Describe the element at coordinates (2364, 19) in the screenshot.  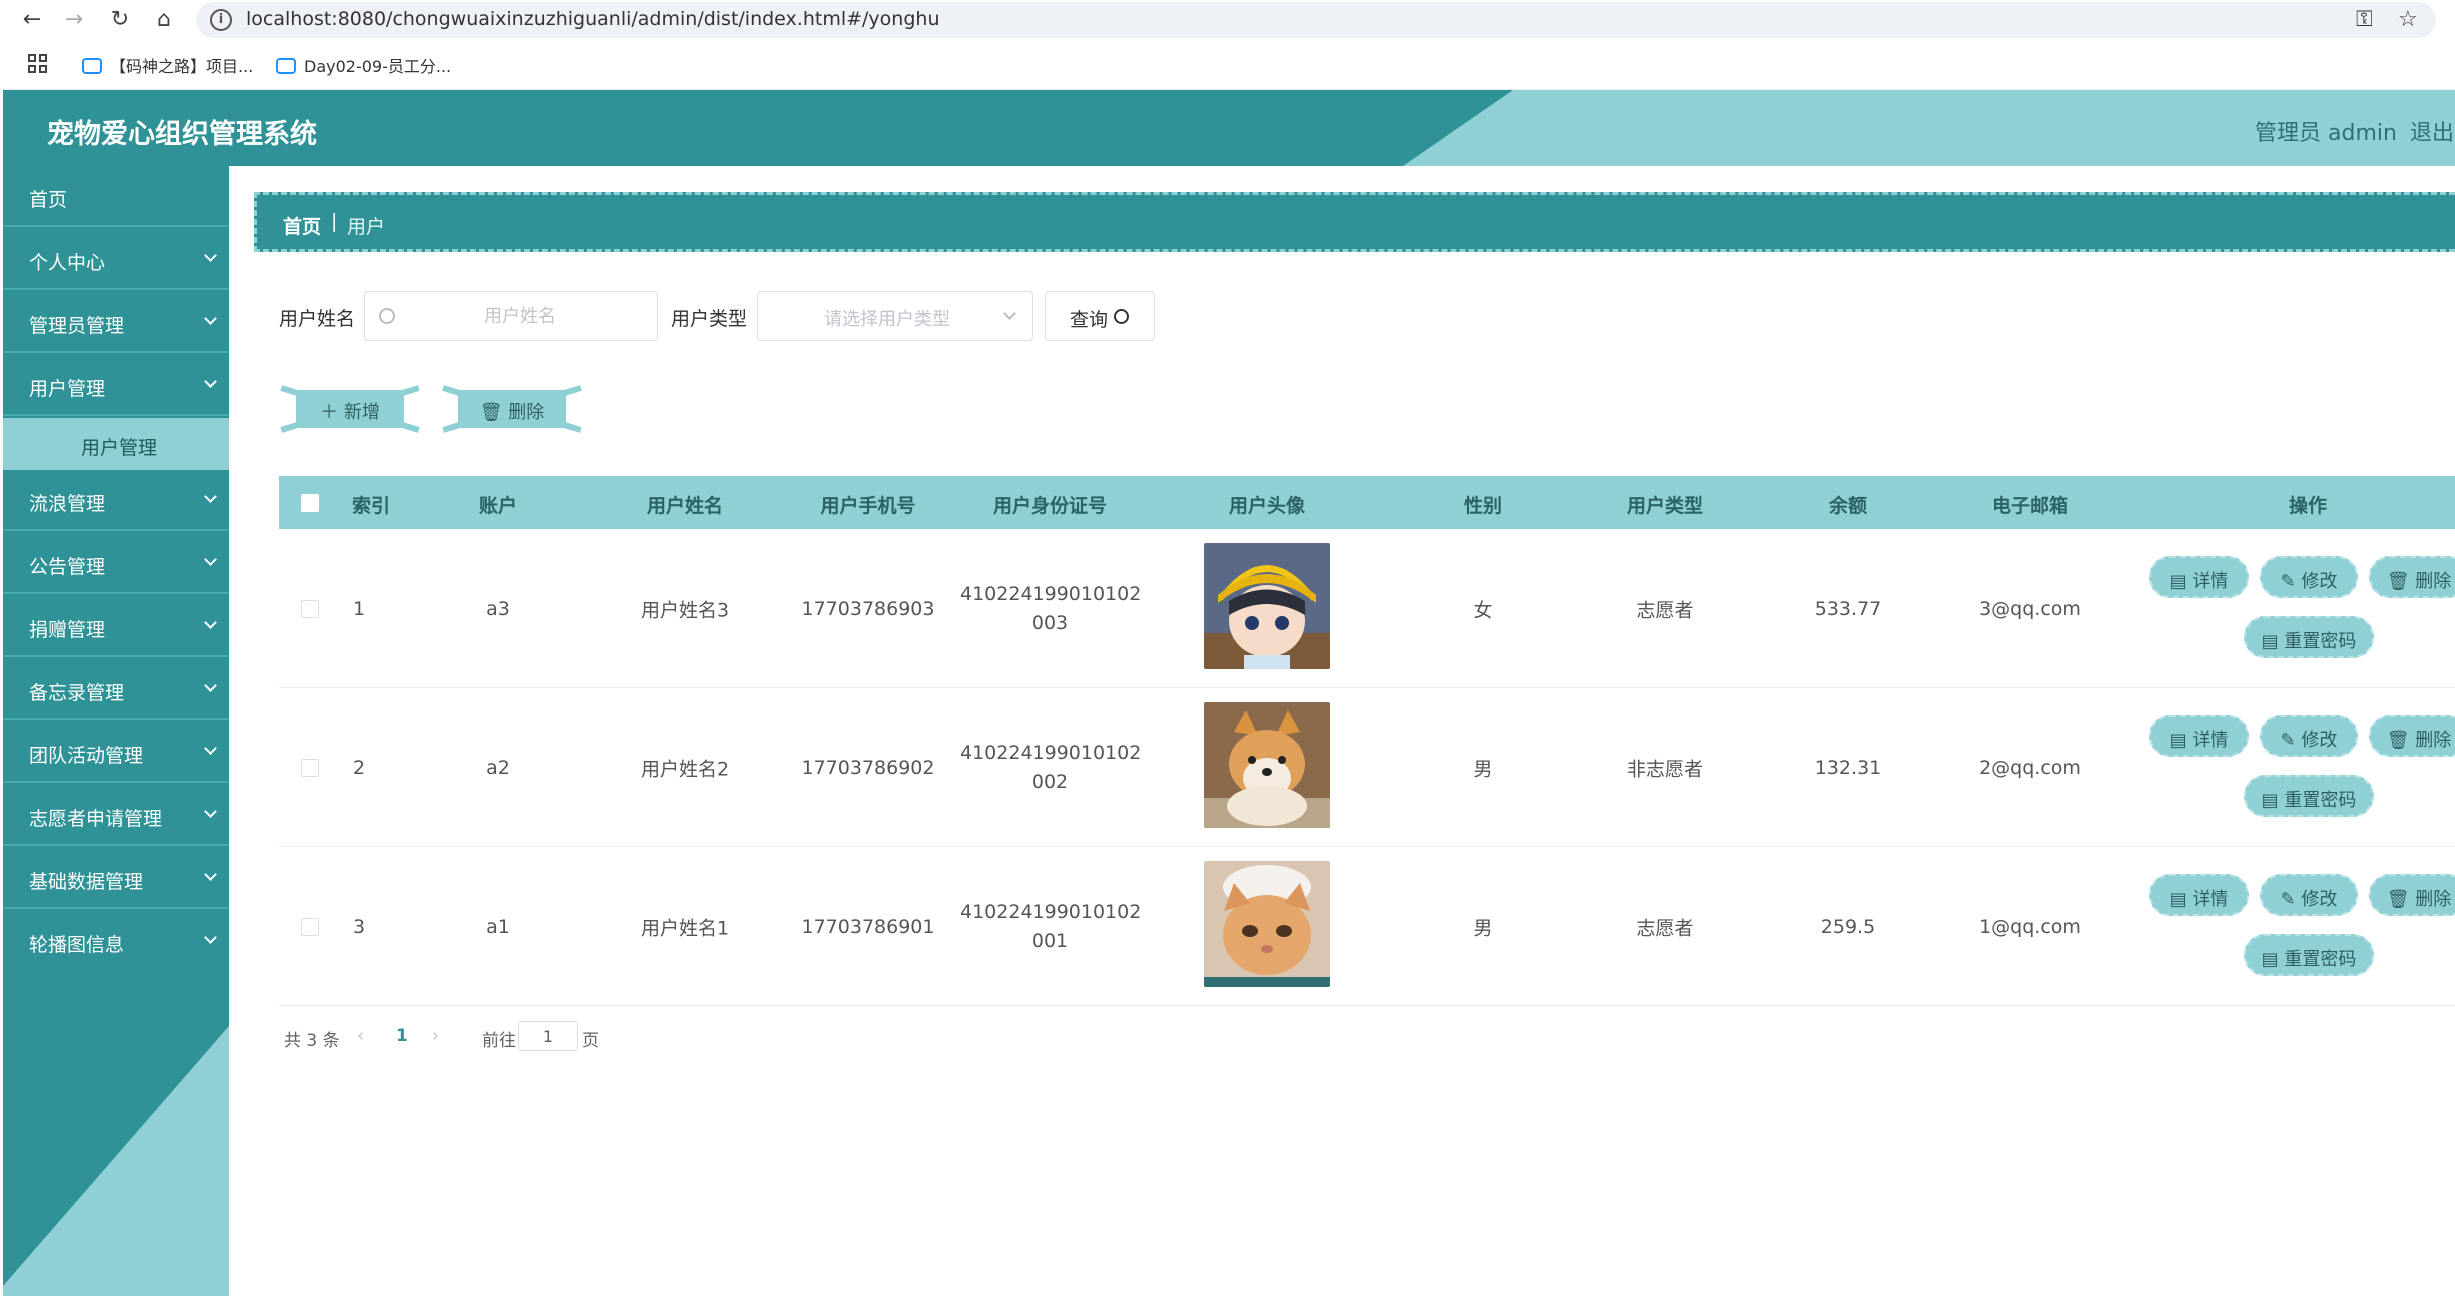
I see `key-icon: ⚿` at that location.